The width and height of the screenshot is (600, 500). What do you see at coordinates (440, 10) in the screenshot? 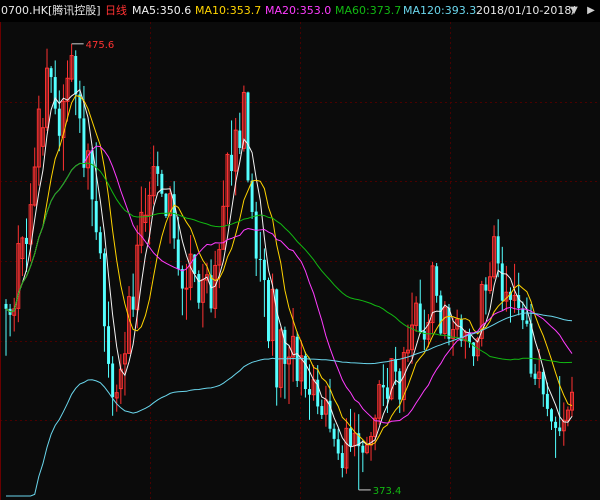
I see `ma120-value: MA120:393.3` at bounding box center [440, 10].